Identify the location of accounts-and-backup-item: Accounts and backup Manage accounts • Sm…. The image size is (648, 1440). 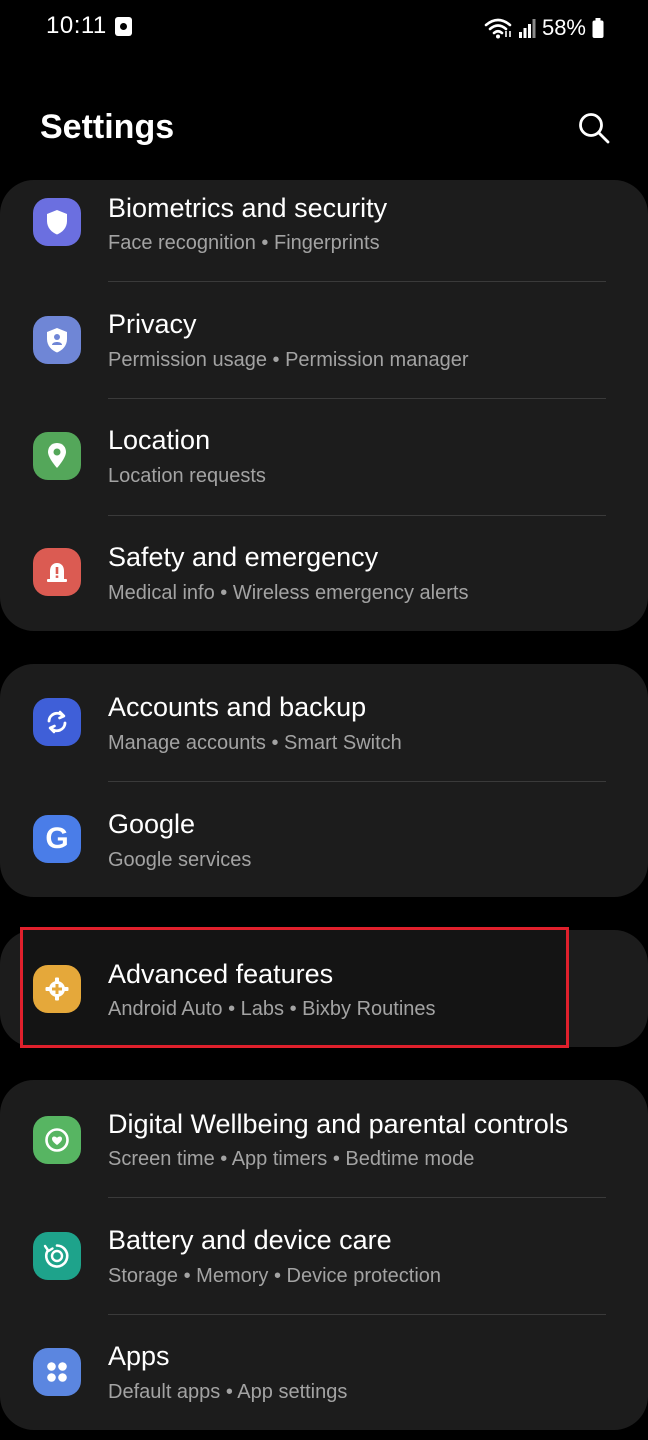
(324, 722).